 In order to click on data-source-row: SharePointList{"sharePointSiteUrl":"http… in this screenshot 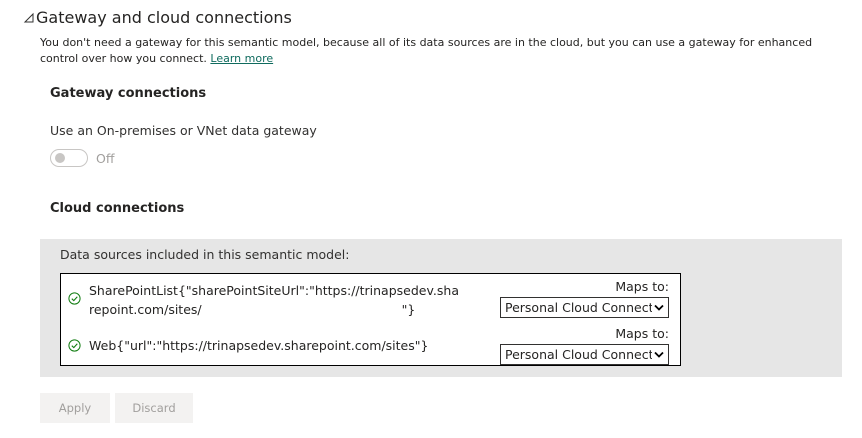, I will do `click(370, 297)`.